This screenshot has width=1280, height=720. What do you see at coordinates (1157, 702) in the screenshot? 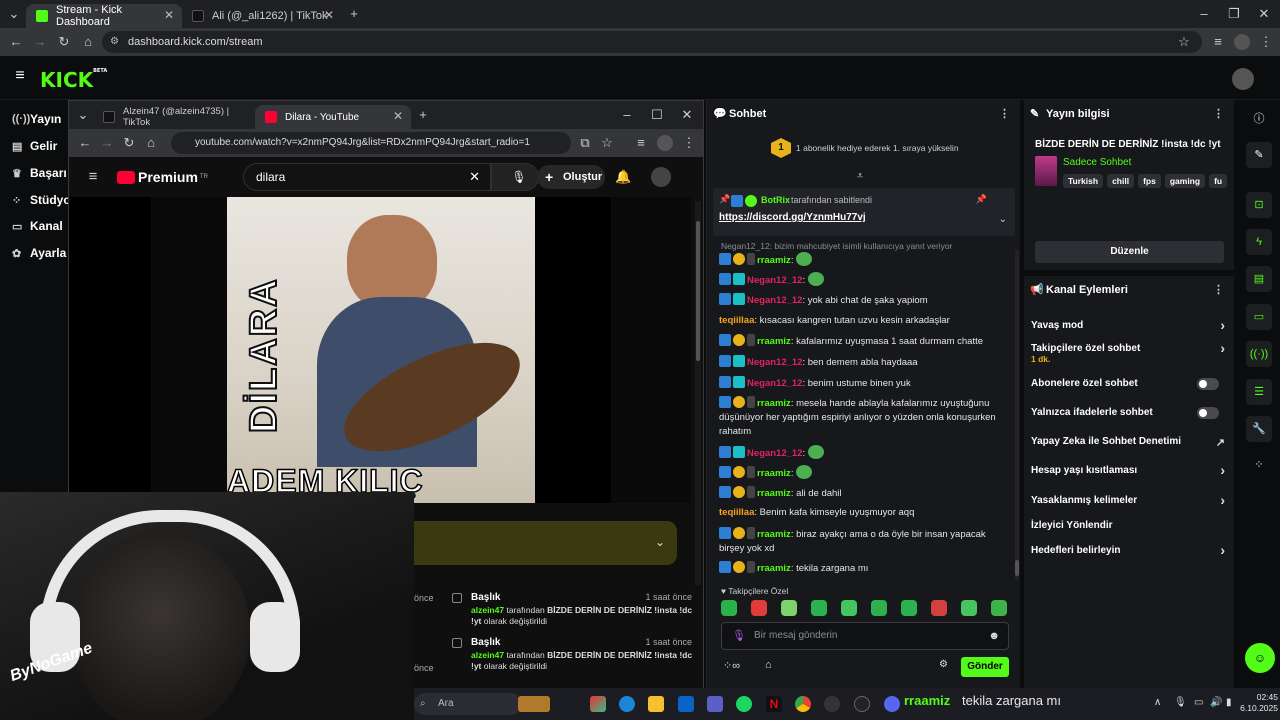
I see `tray-chevron-up-icon: ∧` at bounding box center [1157, 702].